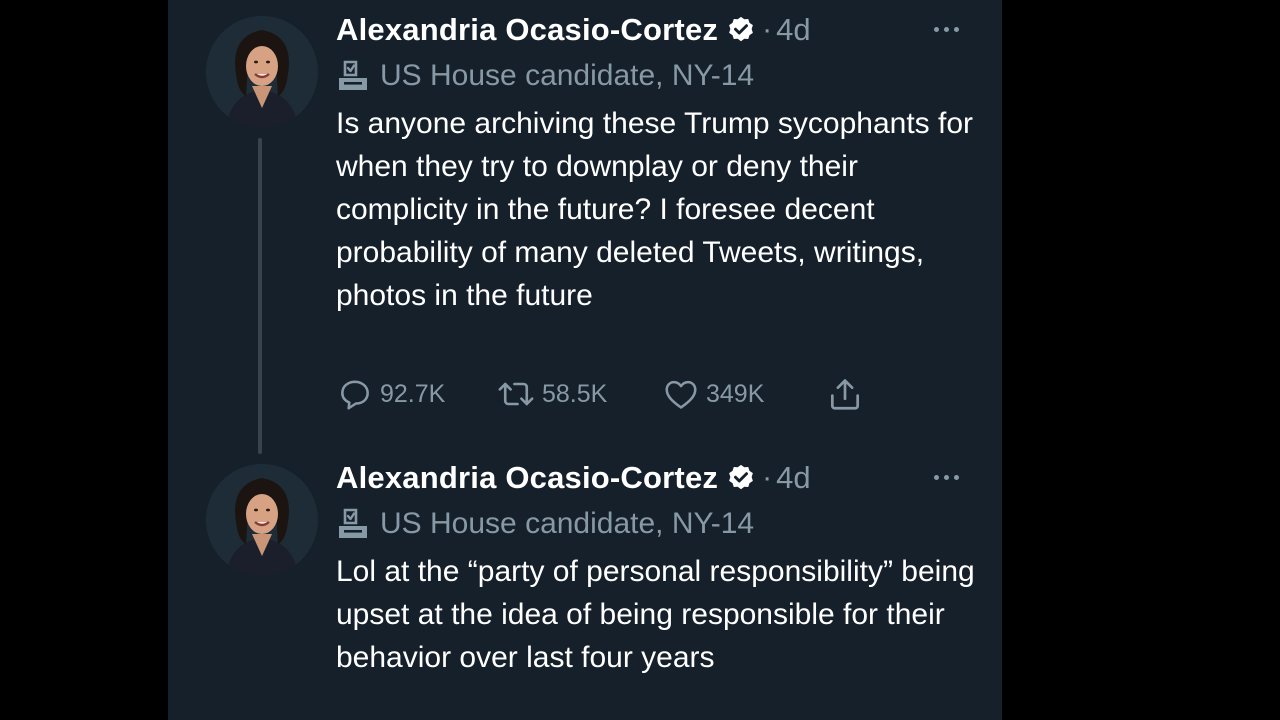 The width and height of the screenshot is (1280, 720). Describe the element at coordinates (260, 296) in the screenshot. I see `thread-connector` at that location.